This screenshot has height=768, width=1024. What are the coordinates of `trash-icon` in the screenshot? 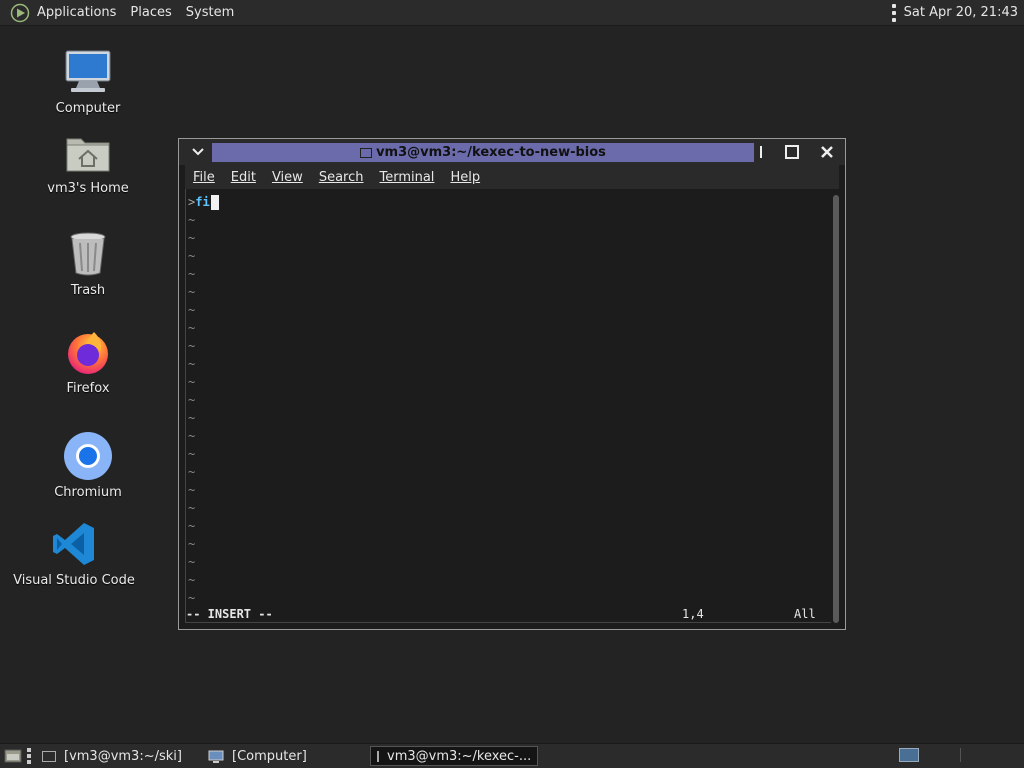 It's located at (88, 254).